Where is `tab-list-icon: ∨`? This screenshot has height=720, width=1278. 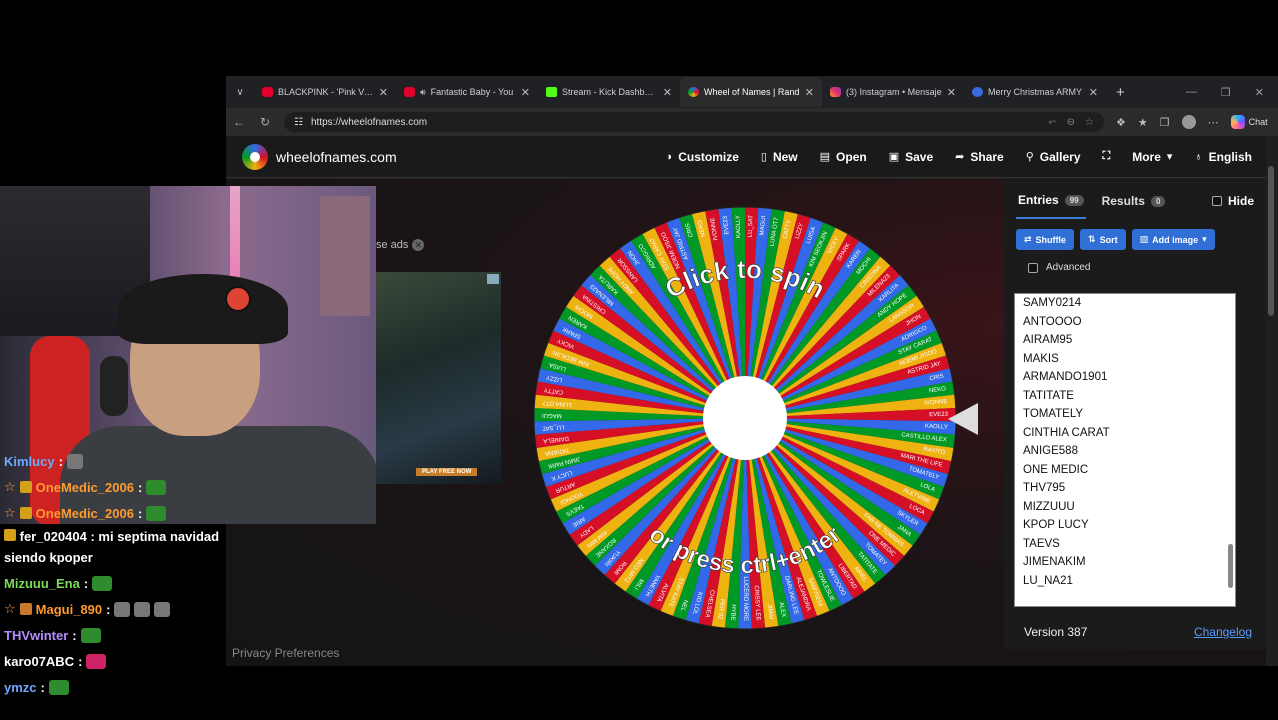
tab-list-icon: ∨ is located at coordinates (240, 92).